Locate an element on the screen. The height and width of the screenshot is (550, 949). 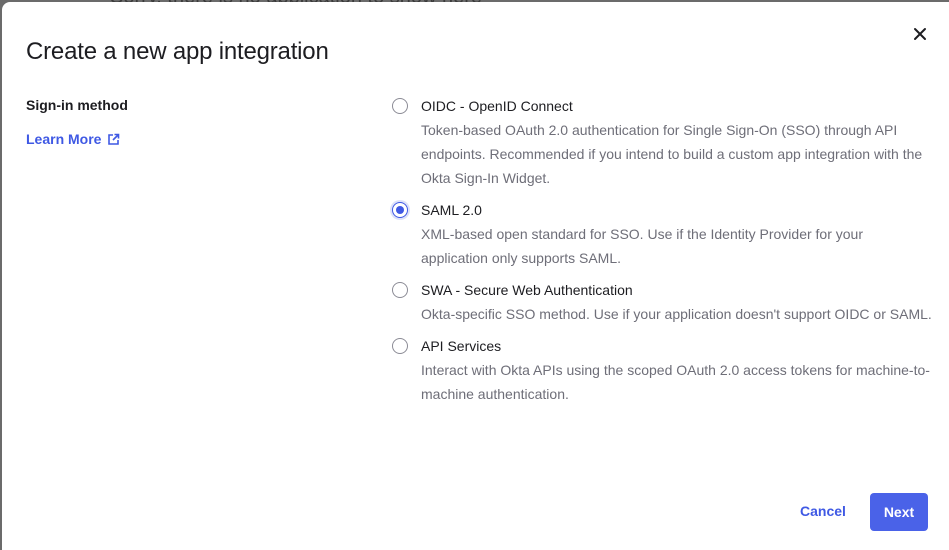
radio-saml is located at coordinates (400, 210).